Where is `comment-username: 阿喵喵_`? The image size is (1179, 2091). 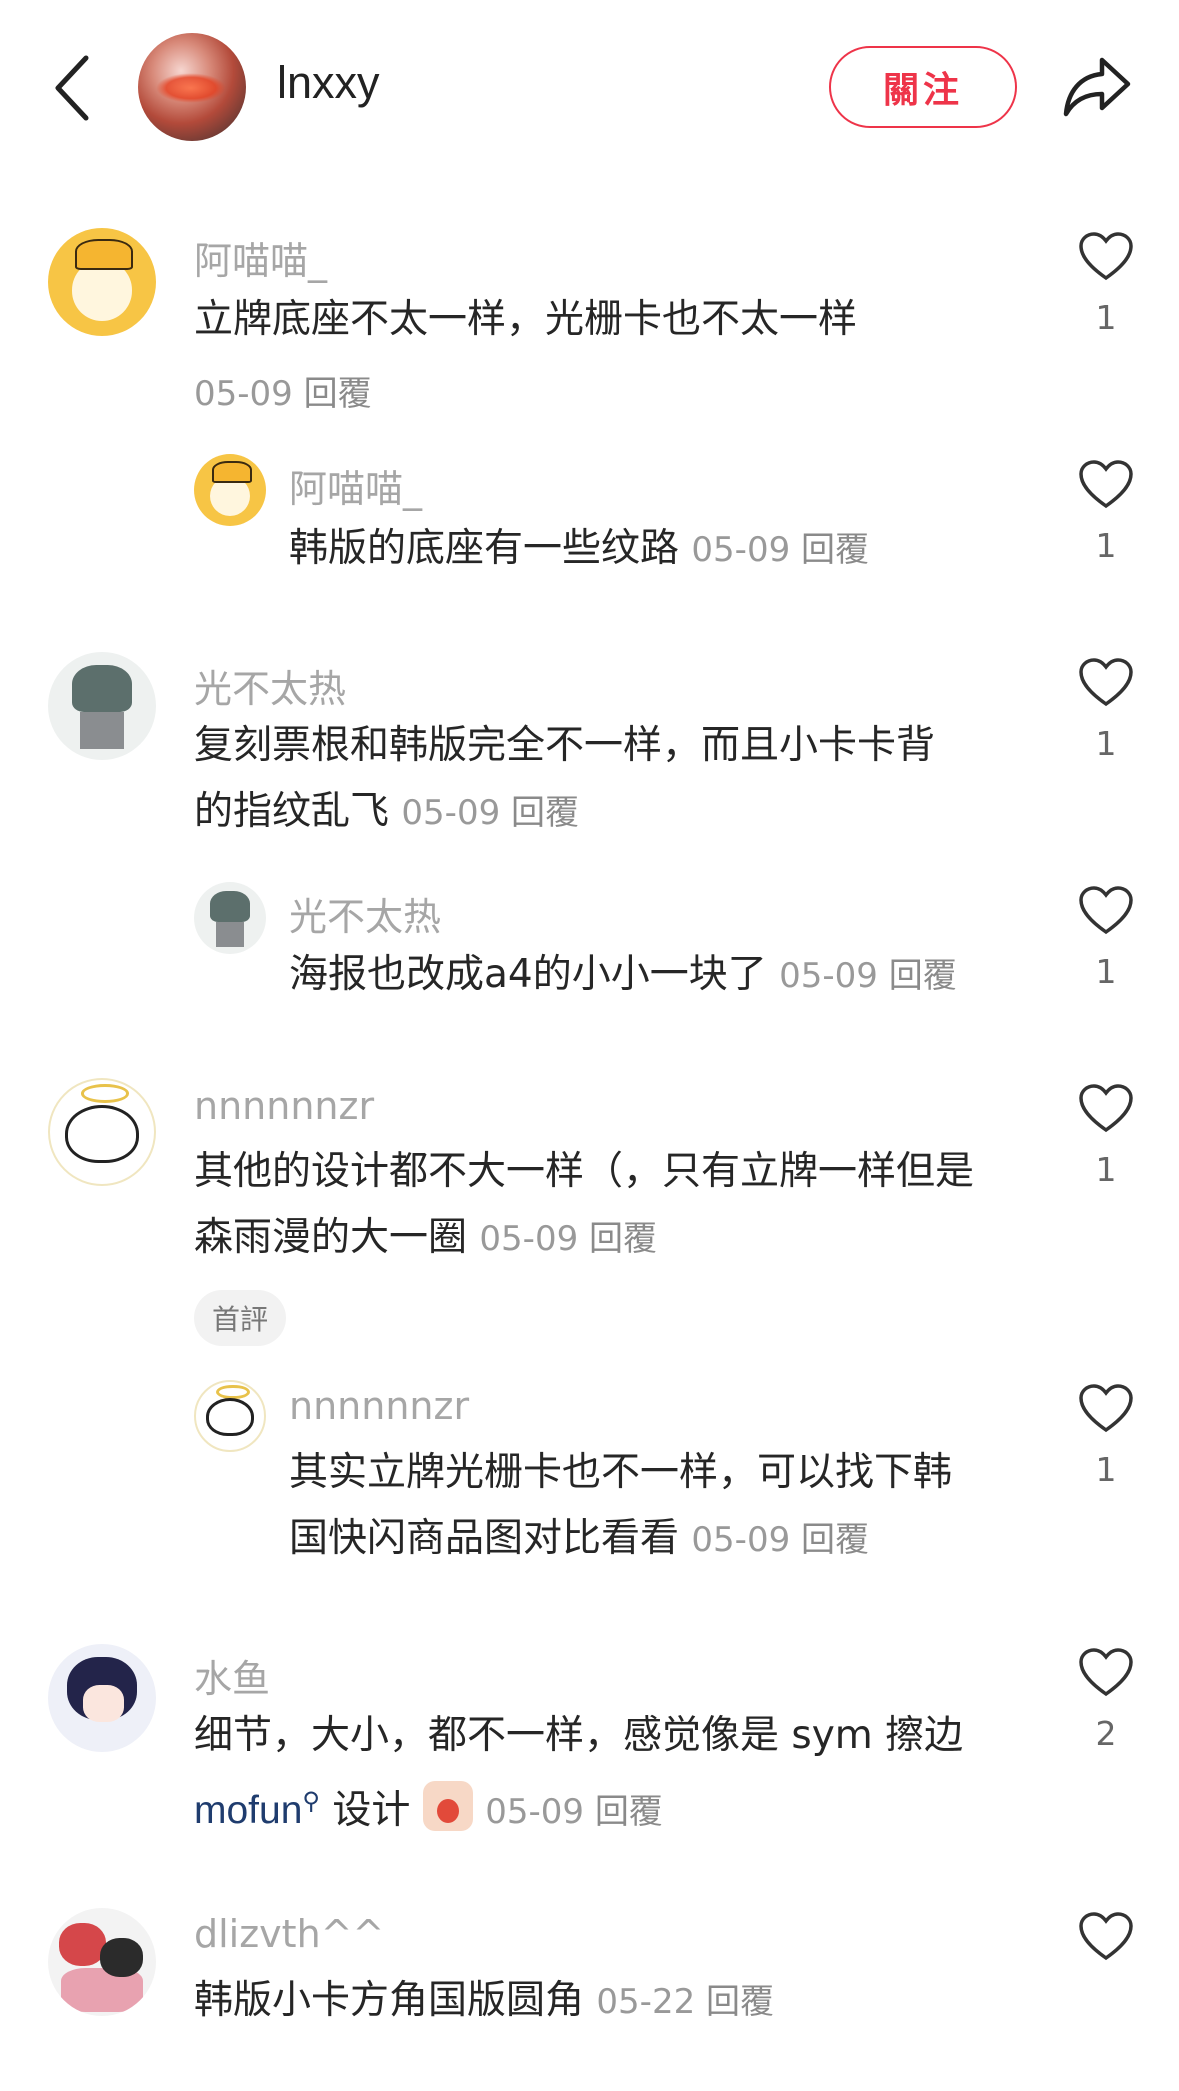
comment-username: 阿喵喵_ is located at coordinates (260, 257).